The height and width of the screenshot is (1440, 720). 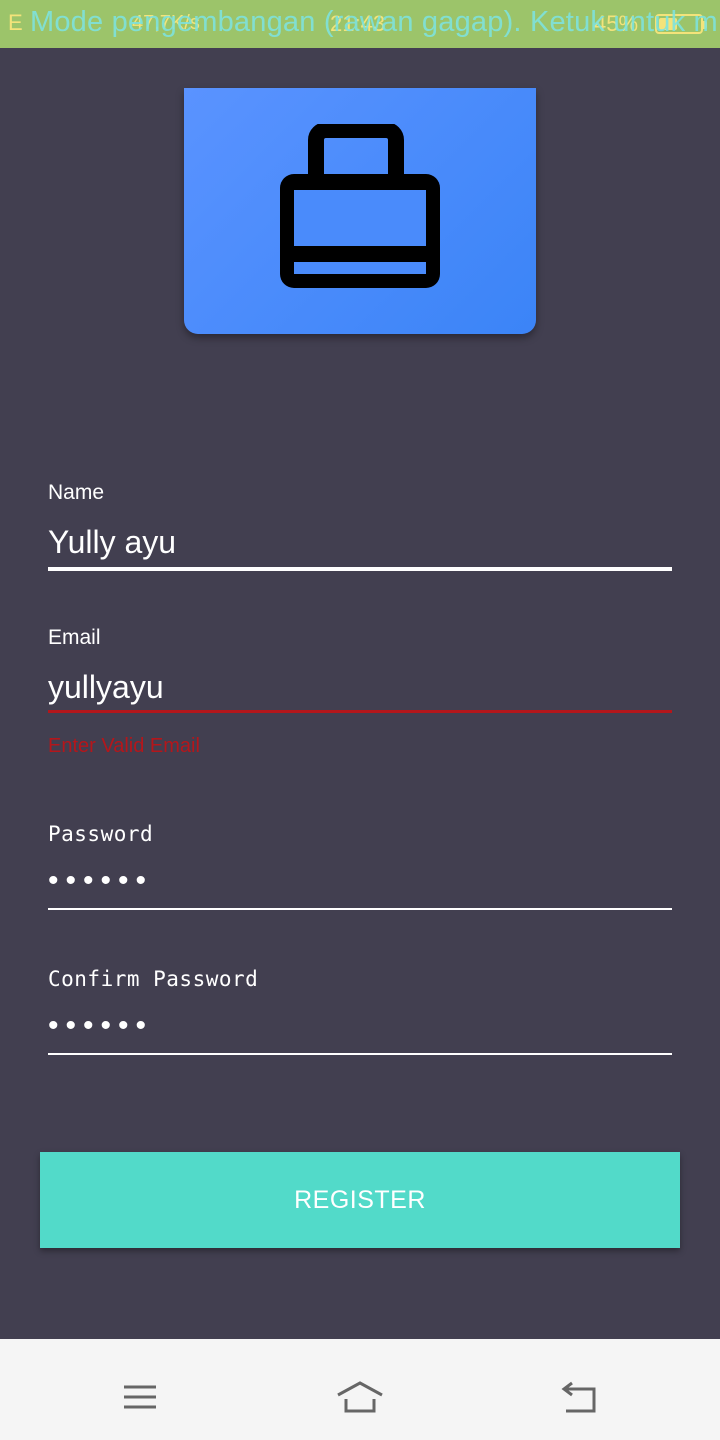 What do you see at coordinates (360, 542) in the screenshot?
I see `name-input: Yully ayu` at bounding box center [360, 542].